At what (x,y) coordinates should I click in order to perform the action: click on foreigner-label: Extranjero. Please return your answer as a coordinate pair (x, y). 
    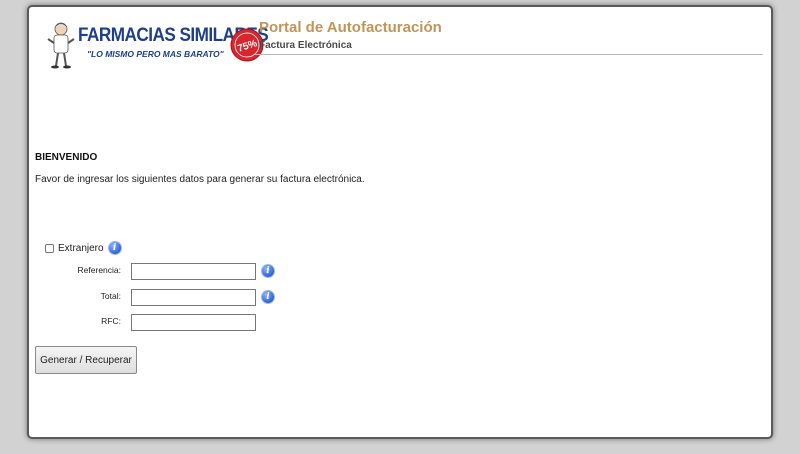
    Looking at the image, I should click on (81, 248).